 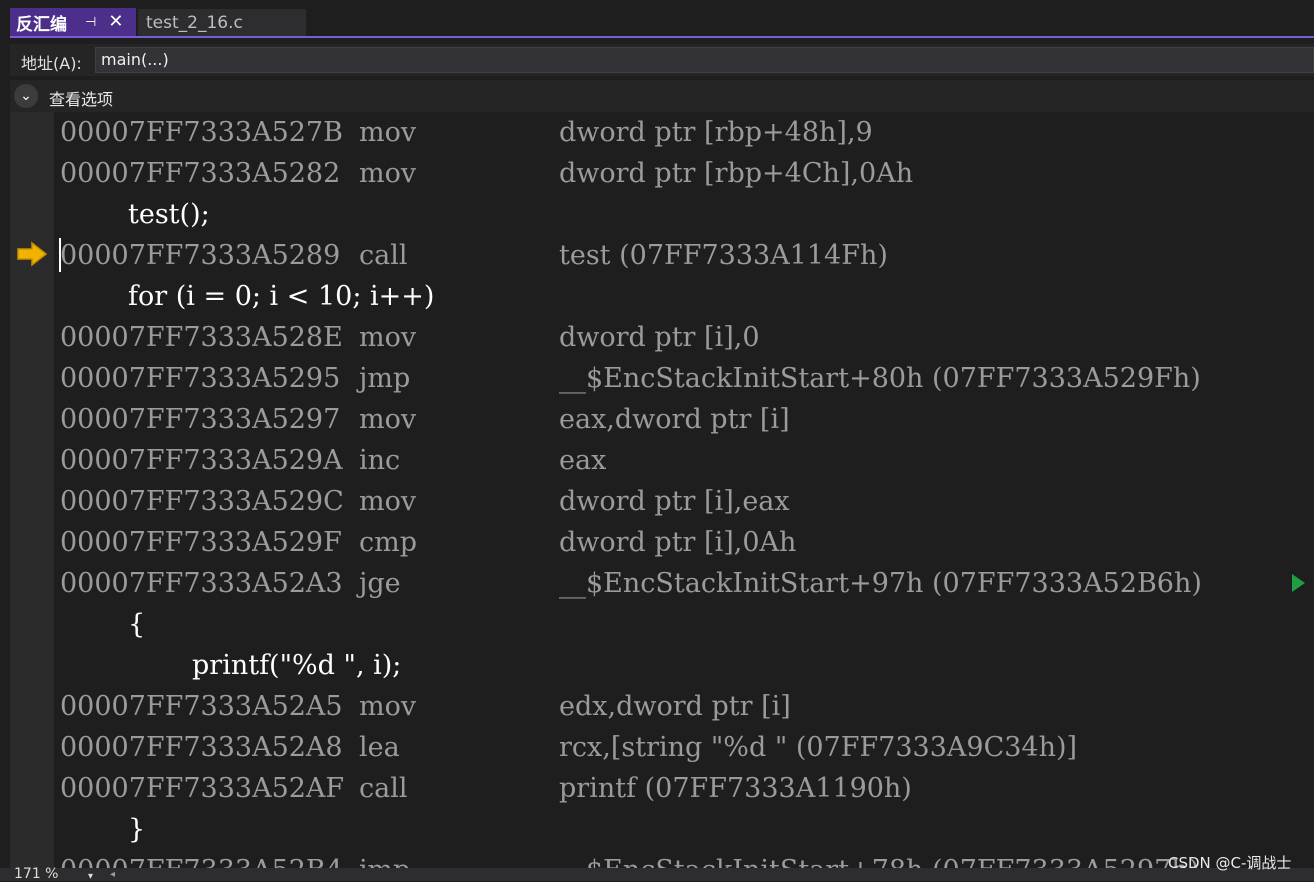 What do you see at coordinates (200, 419) in the screenshot?
I see `instruction-address: 00007FF7333A5297` at bounding box center [200, 419].